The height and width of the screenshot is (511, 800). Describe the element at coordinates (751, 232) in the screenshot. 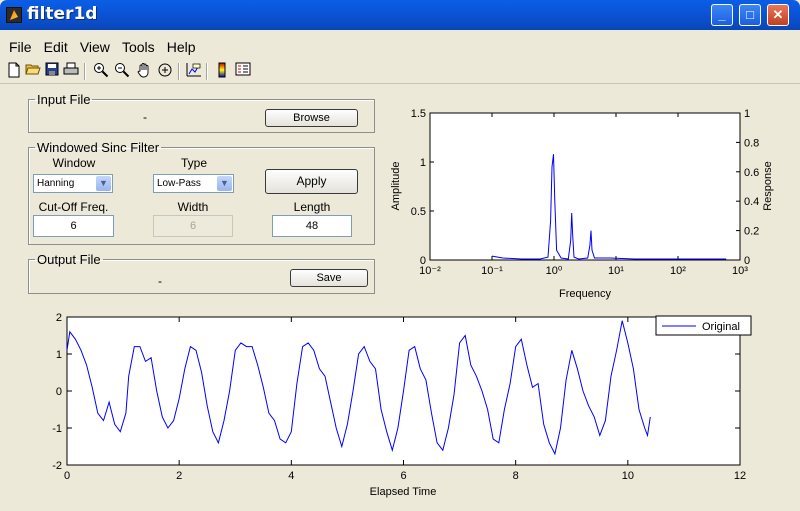

I see `y2-tick-label: 0.2` at that location.